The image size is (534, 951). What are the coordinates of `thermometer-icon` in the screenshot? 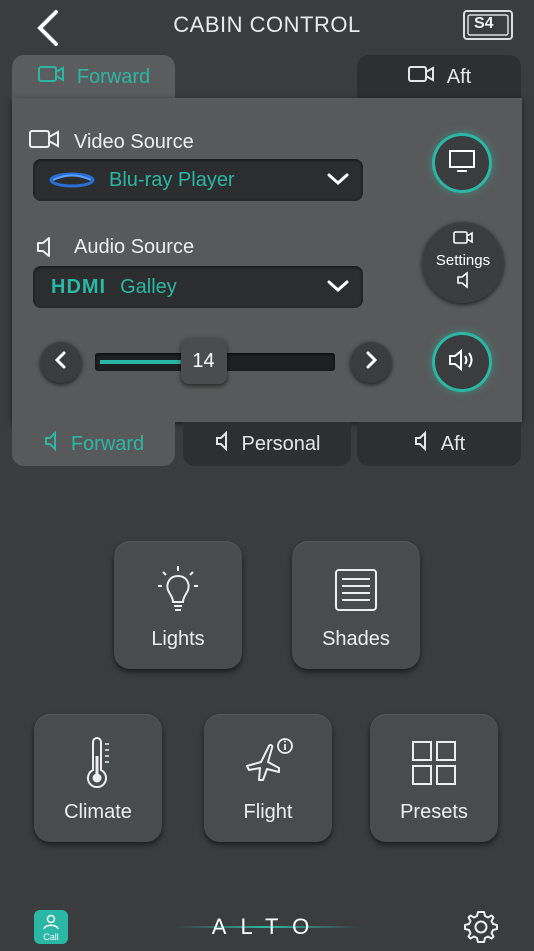 It's located at (98, 763).